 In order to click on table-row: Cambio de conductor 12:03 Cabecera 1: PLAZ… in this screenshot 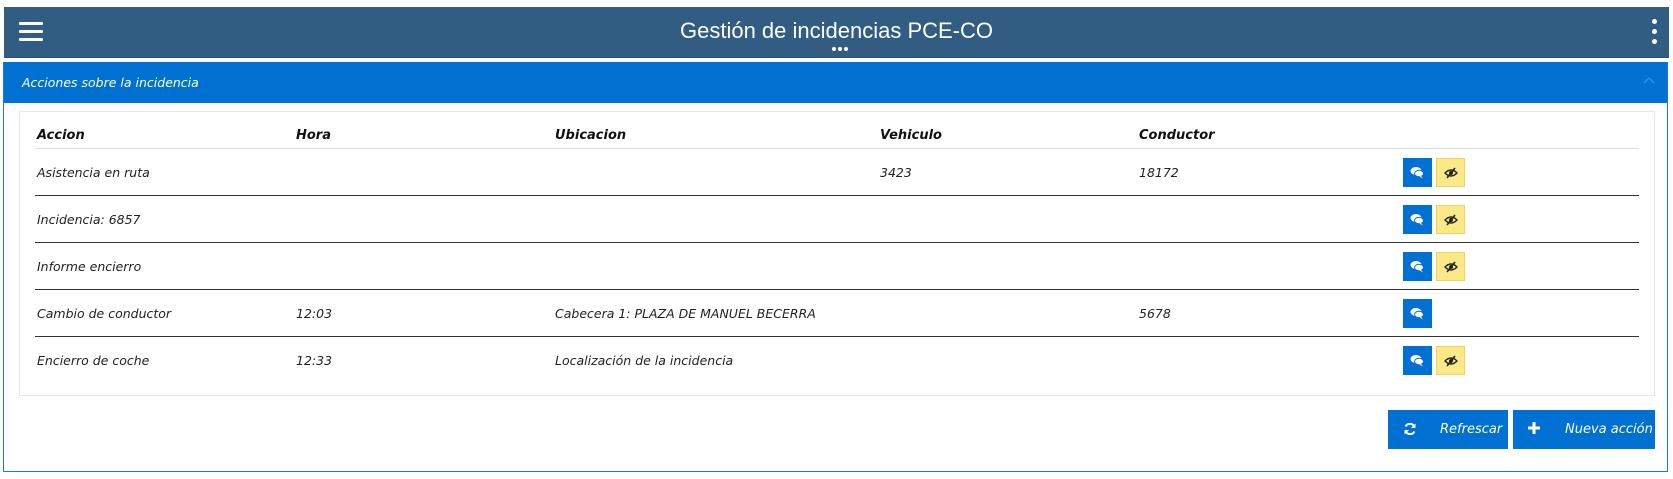, I will do `click(837, 313)`.